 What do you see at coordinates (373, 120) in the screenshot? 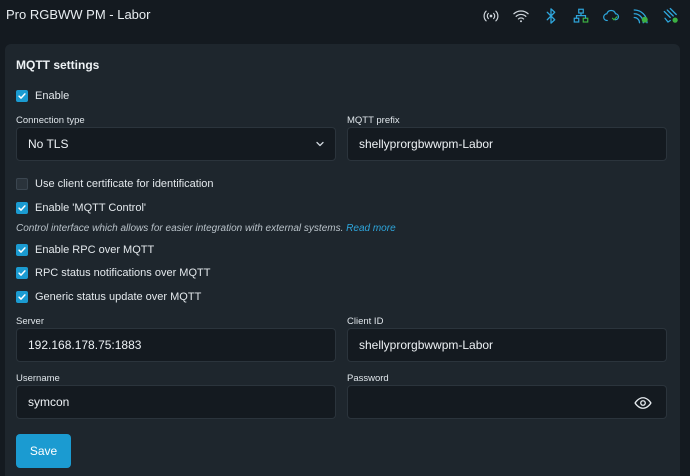
I see `mqtt-prefix-label: MQTT prefix` at bounding box center [373, 120].